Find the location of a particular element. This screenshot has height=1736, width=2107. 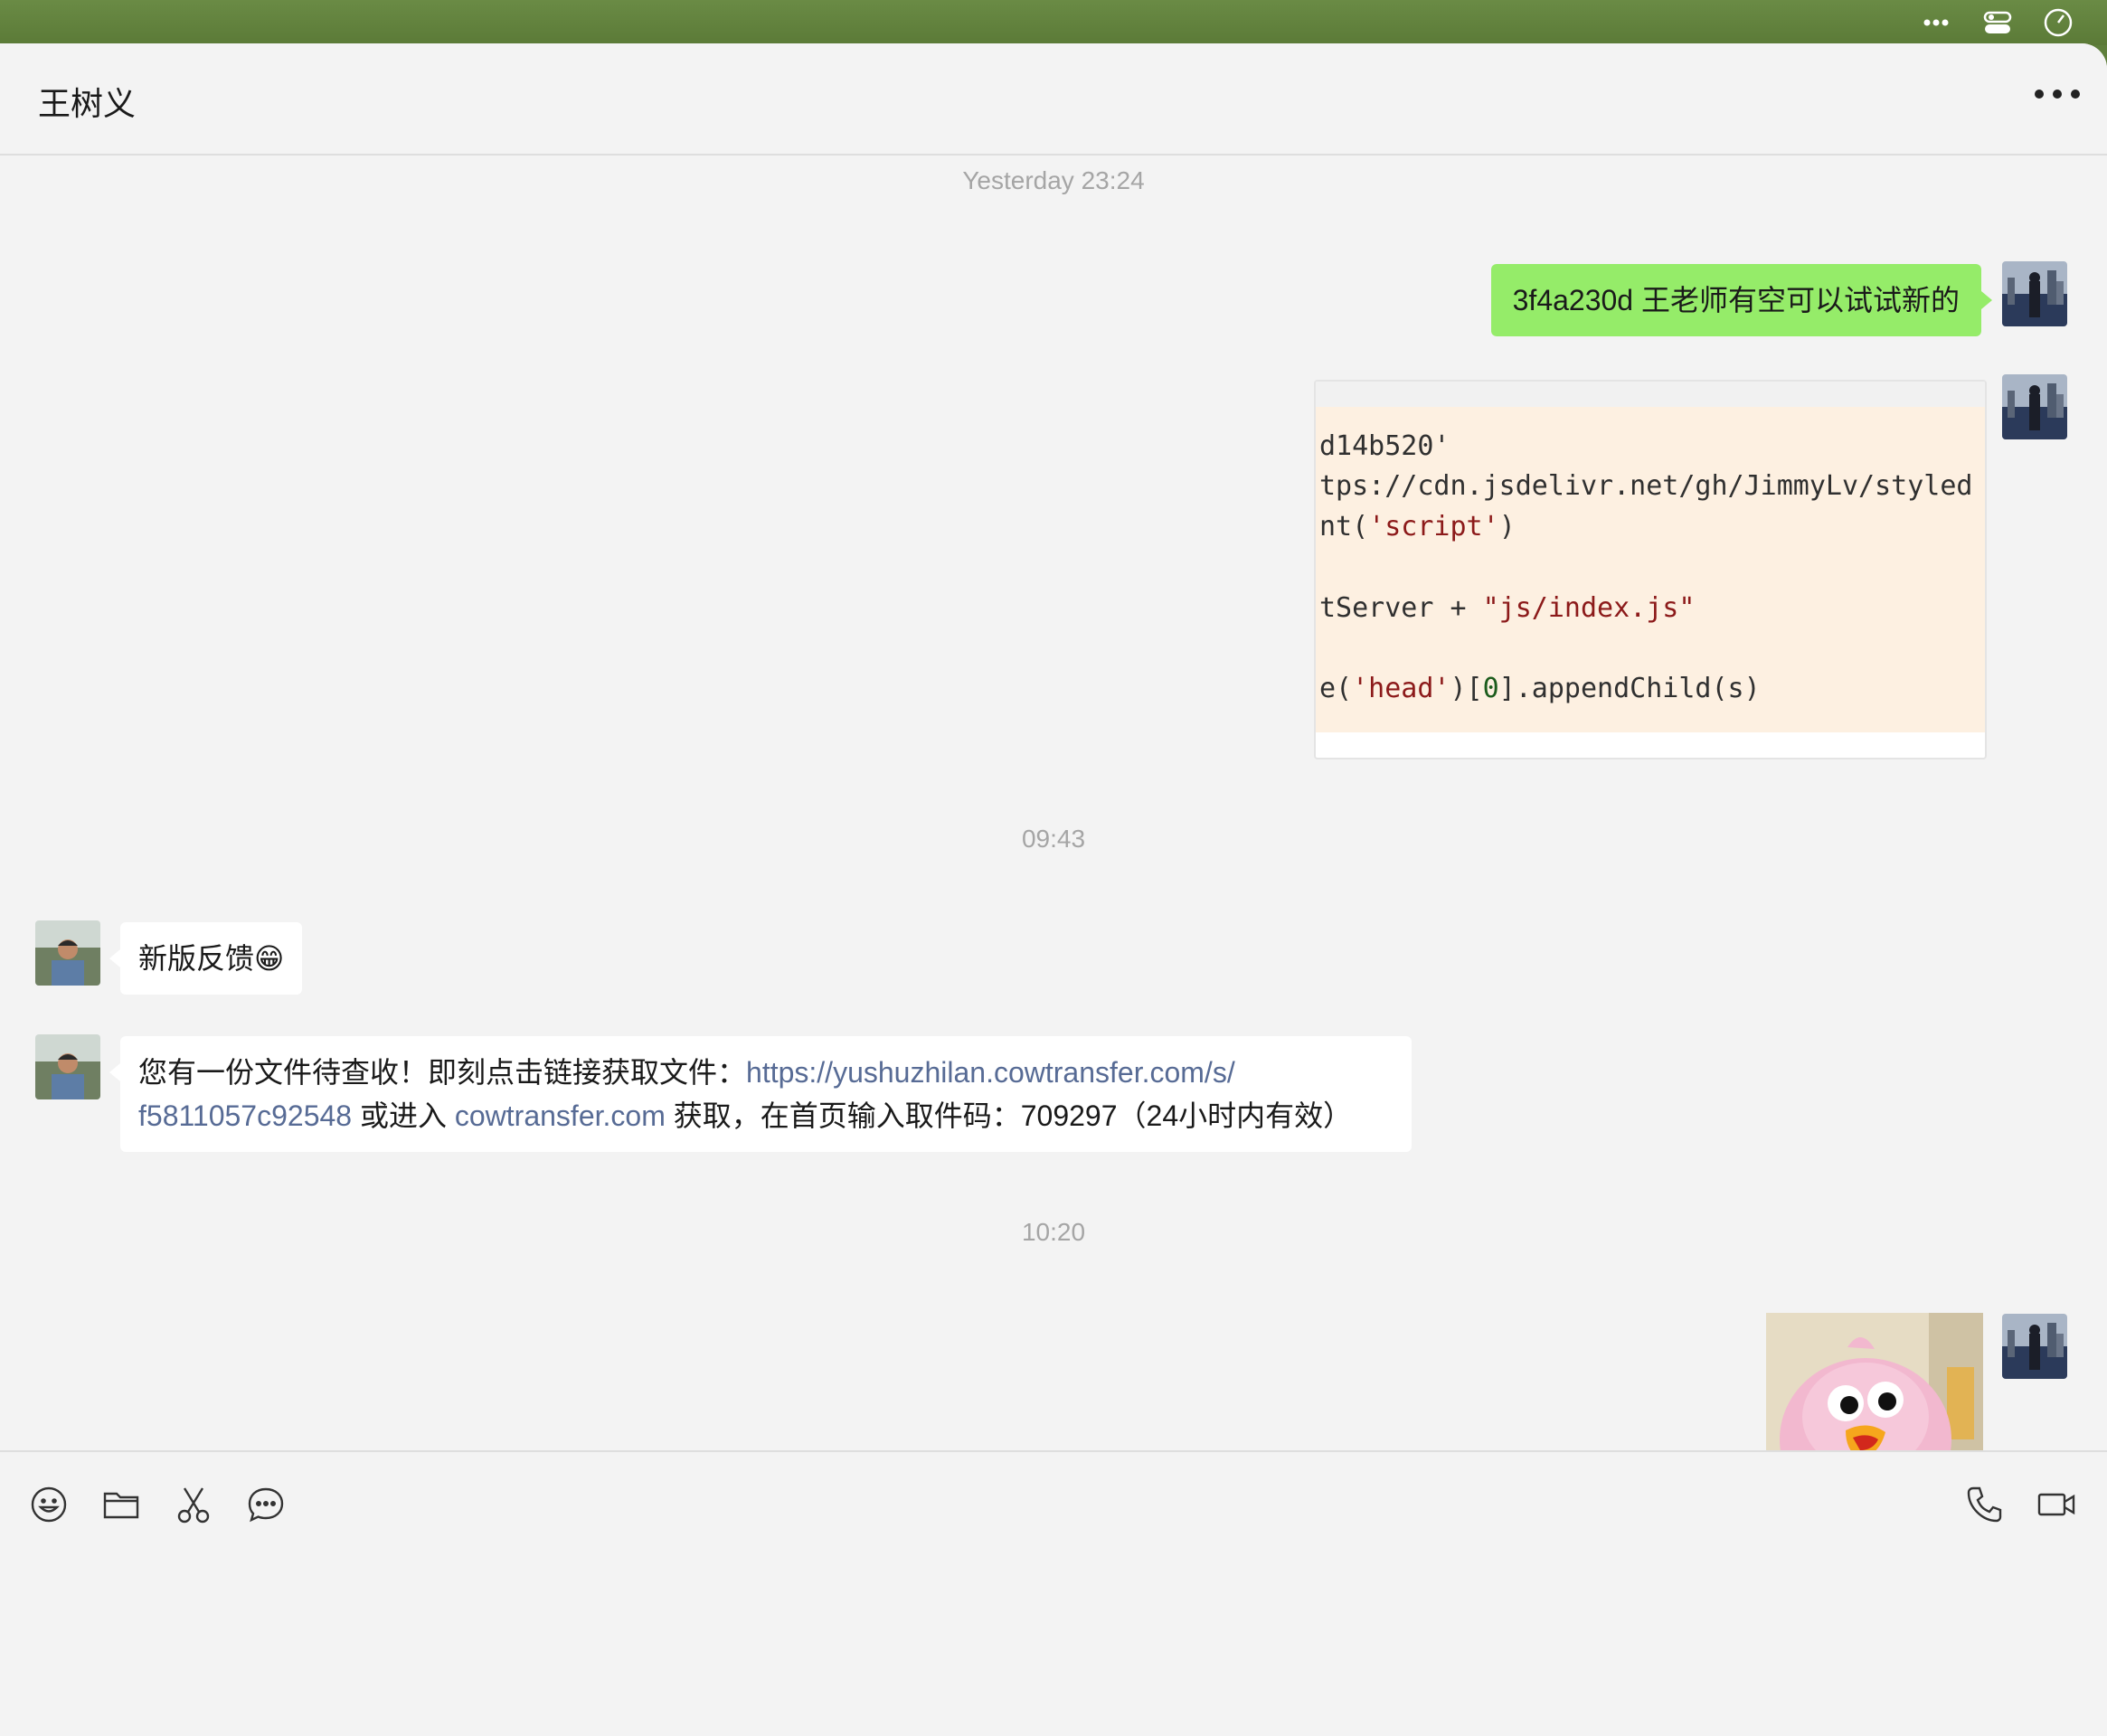

more-dots-icon is located at coordinates (1936, 23).